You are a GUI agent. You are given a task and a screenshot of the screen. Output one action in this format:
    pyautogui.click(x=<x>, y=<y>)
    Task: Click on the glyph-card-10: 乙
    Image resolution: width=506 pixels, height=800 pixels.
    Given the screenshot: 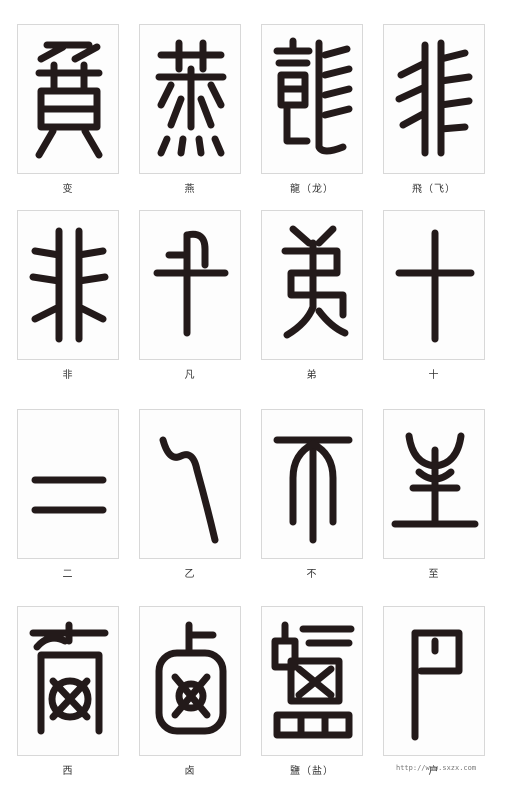 What is the action you would take?
    pyautogui.click(x=199, y=494)
    